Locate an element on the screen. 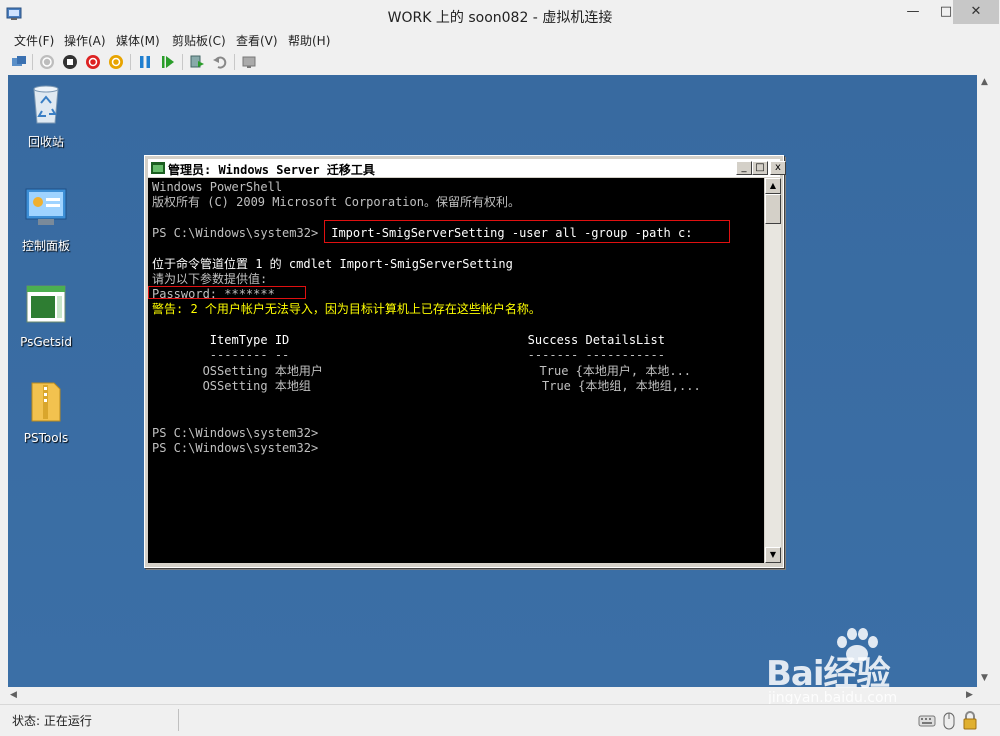 The width and height of the screenshot is (1000, 736). console-maximize-button: □ is located at coordinates (760, 168).